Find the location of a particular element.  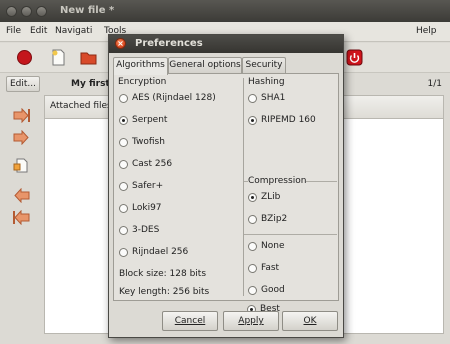

menu-file: File is located at coordinates (13, 31).